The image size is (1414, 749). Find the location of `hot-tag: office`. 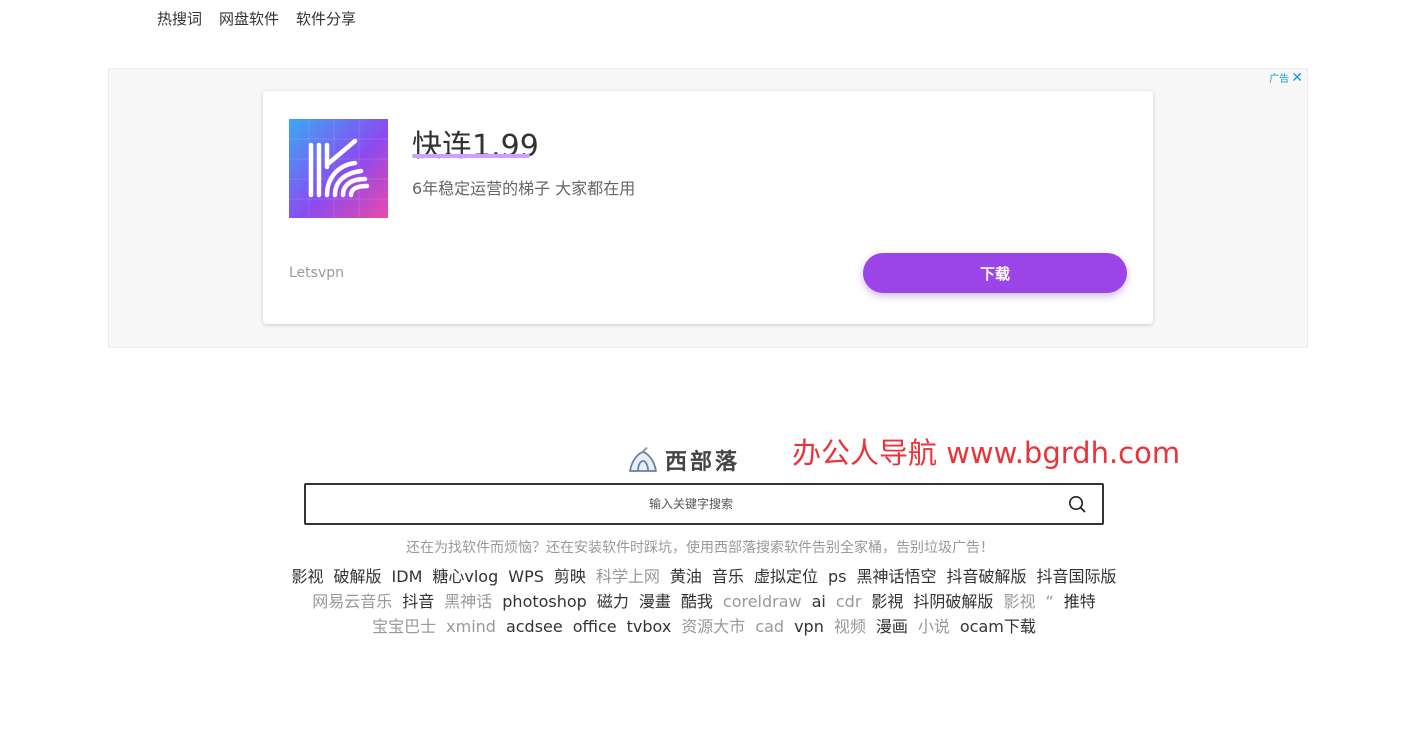

hot-tag: office is located at coordinates (595, 627).